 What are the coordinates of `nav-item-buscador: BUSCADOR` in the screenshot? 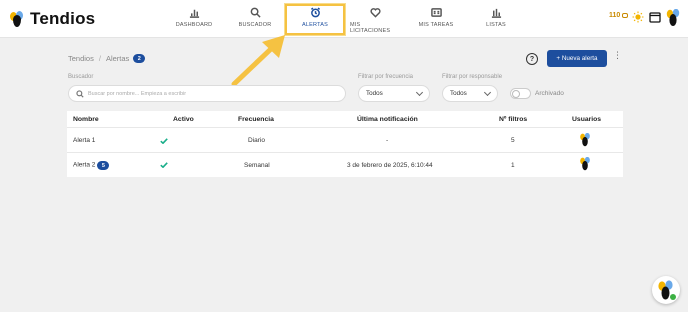 It's located at (255, 20).